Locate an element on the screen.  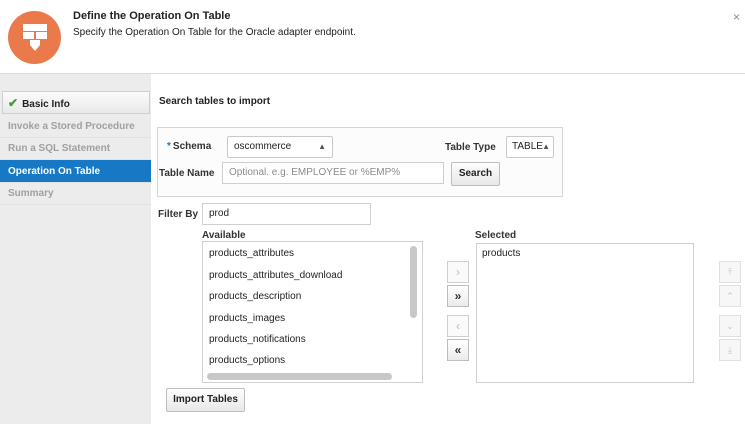
list-item: products_attributes_download is located at coordinates (275, 275).